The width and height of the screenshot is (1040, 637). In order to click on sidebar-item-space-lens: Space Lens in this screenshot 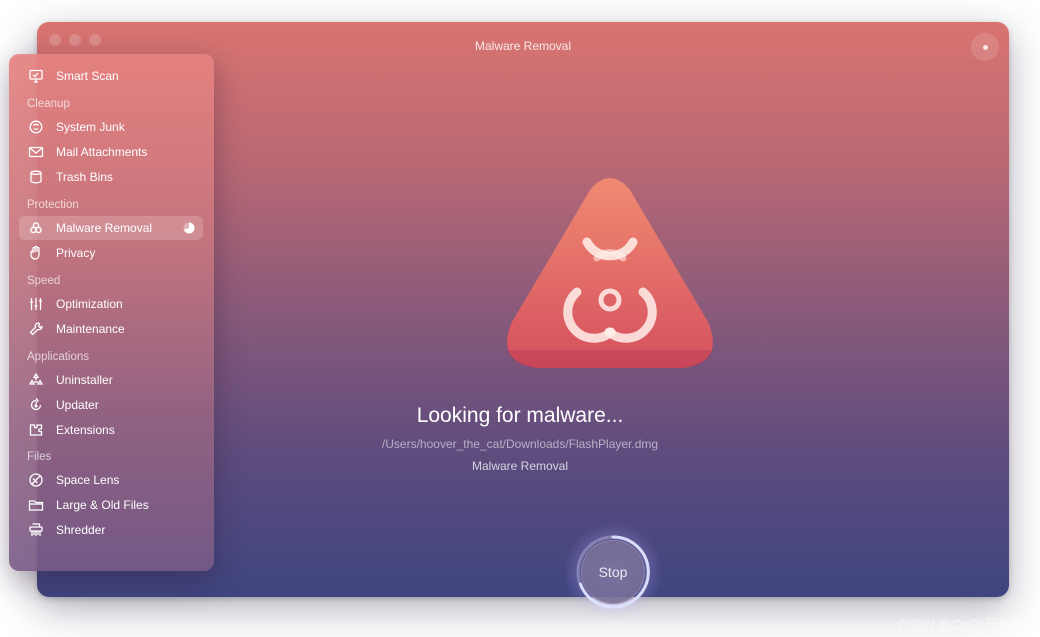, I will do `click(111, 480)`.